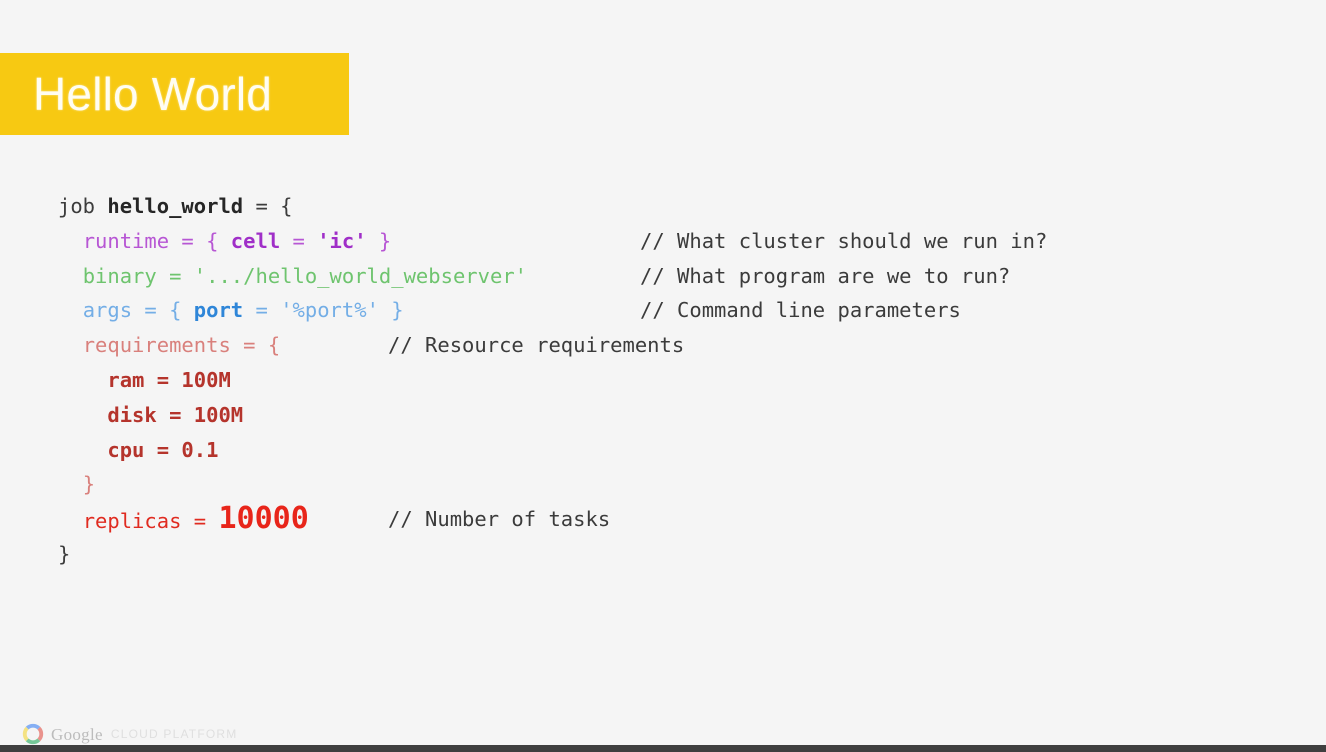 Image resolution: width=1326 pixels, height=752 pixels. Describe the element at coordinates (536, 345) in the screenshot. I see `code-comment: // Resource requirements` at that location.